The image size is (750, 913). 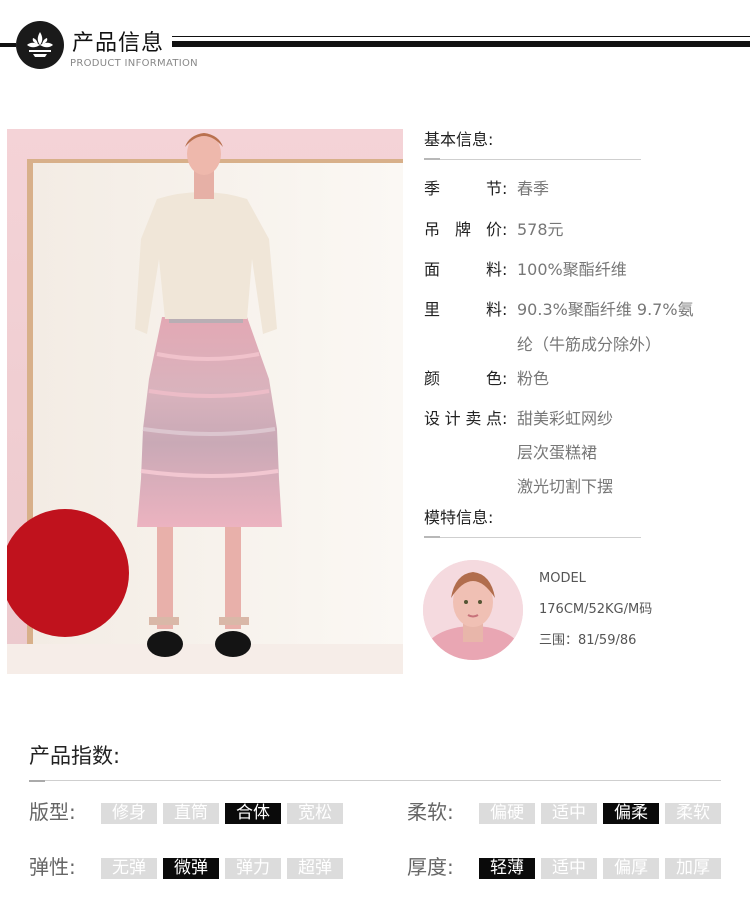 I want to click on design-value-line1: 甜美彩虹网纱, so click(x=565, y=418).